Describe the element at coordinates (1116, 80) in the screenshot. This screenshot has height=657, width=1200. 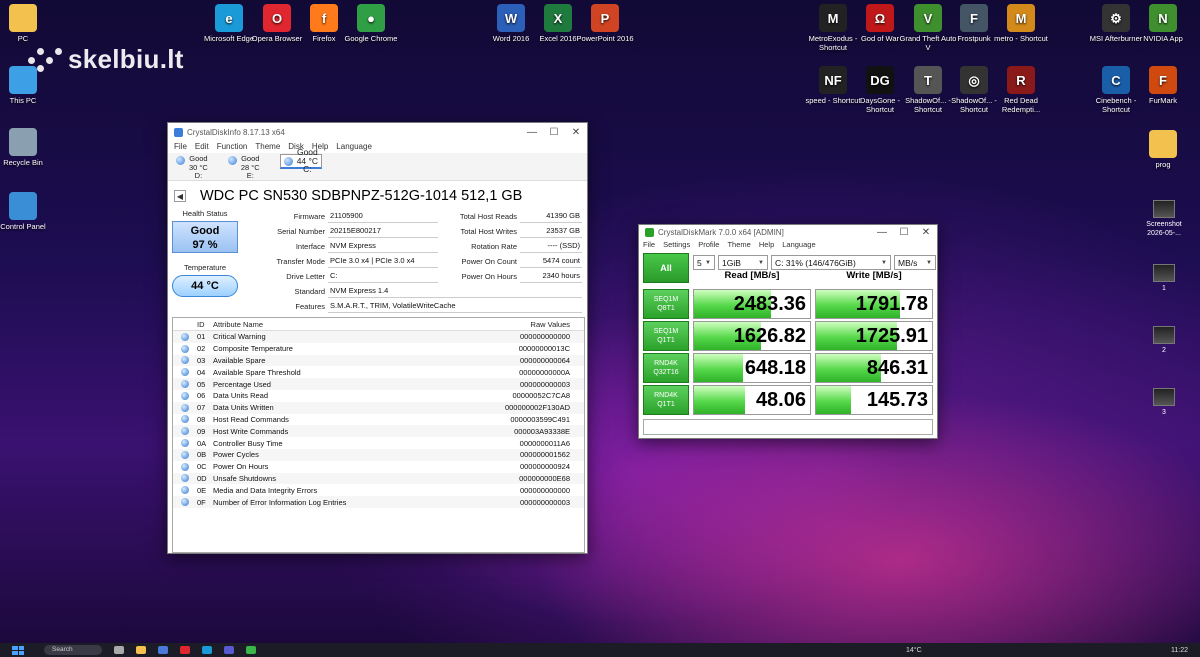
I see `app-shortcut-icon: C` at that location.